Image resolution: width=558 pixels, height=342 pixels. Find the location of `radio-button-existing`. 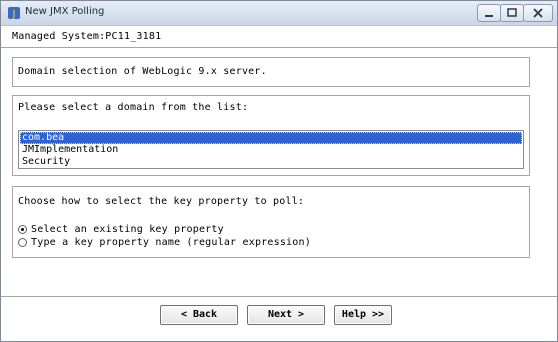

radio-button-existing is located at coordinates (22, 229).